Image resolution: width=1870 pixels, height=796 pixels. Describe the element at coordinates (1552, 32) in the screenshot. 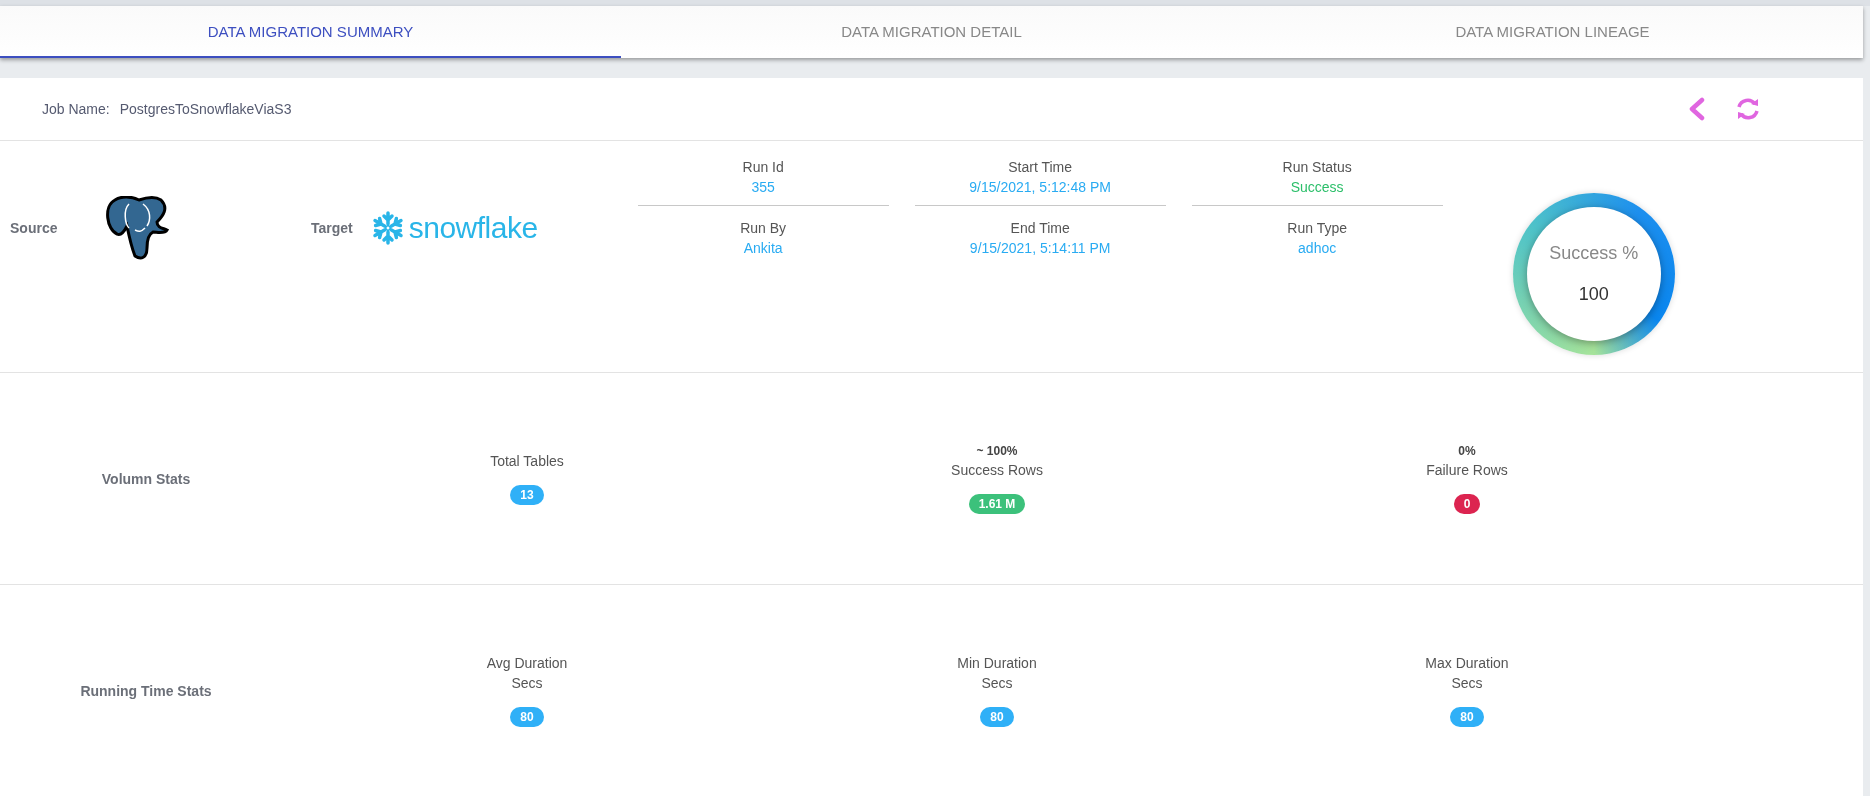

I see `tab: DATA MIGRATION LINEAGE` at that location.